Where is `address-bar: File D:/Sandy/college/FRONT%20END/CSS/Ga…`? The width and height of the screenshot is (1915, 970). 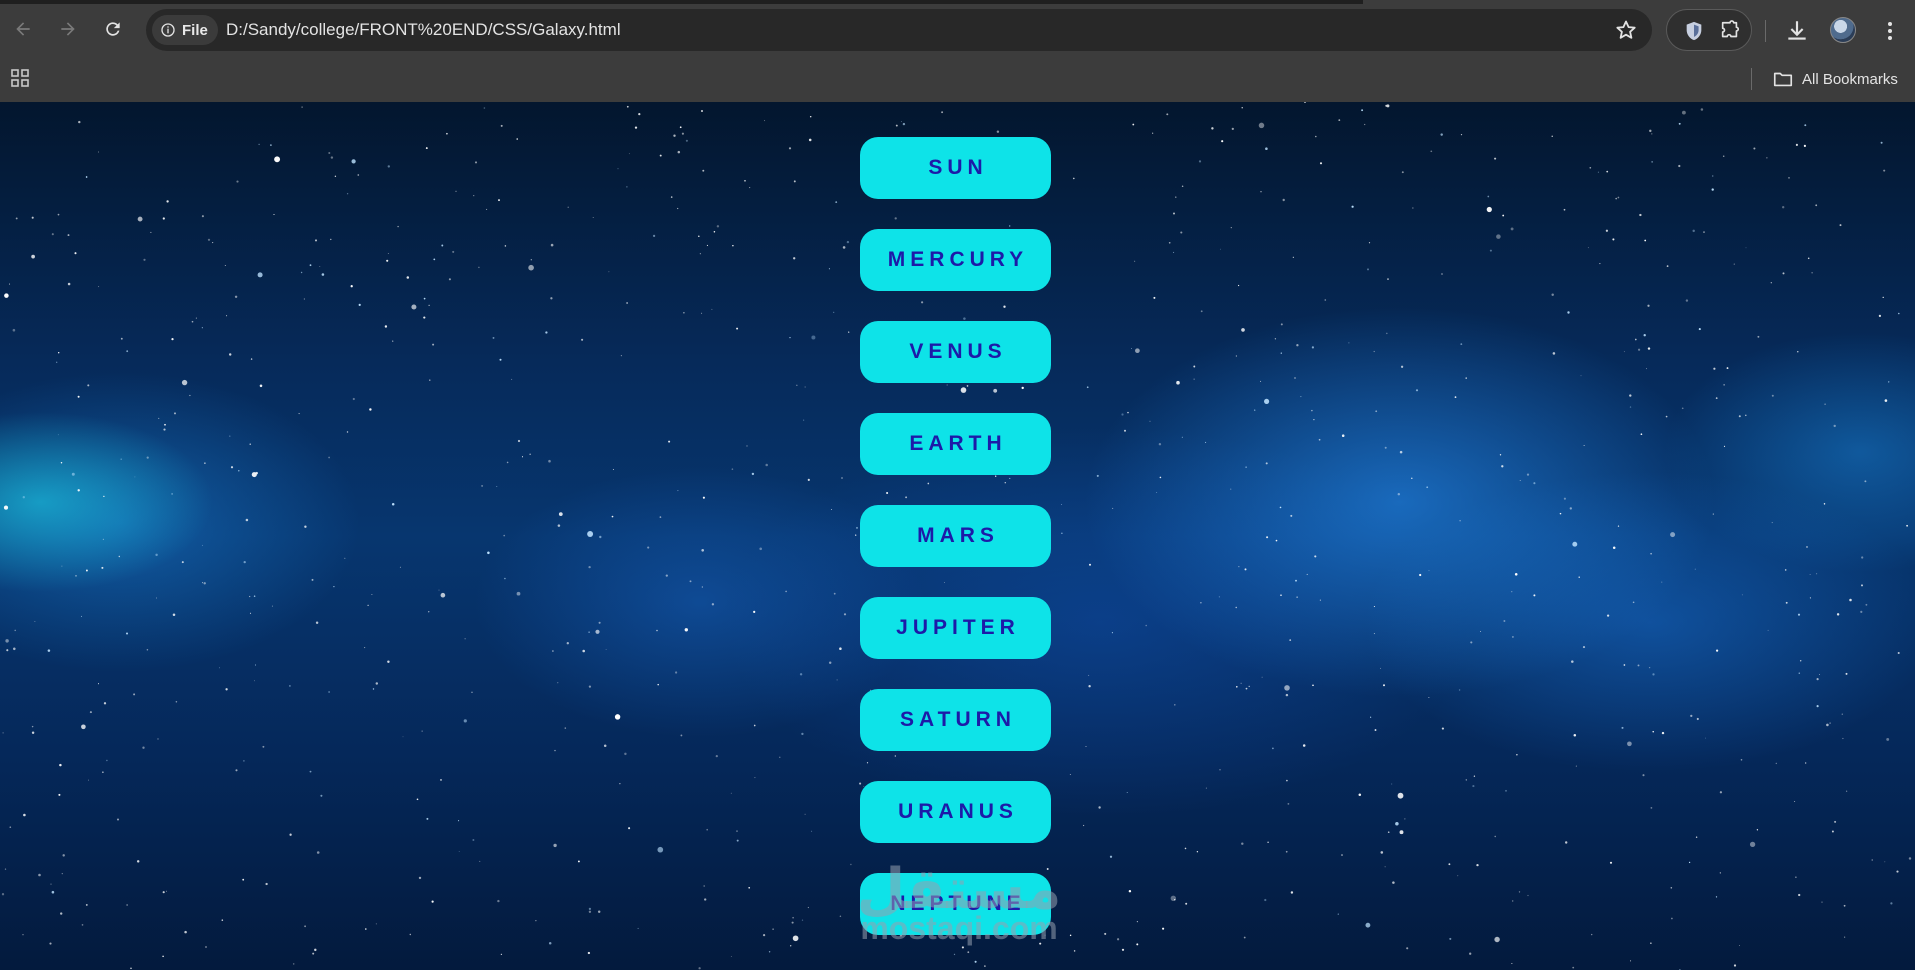 address-bar: File D:/Sandy/college/FRONT%20END/CSS/Ga… is located at coordinates (899, 30).